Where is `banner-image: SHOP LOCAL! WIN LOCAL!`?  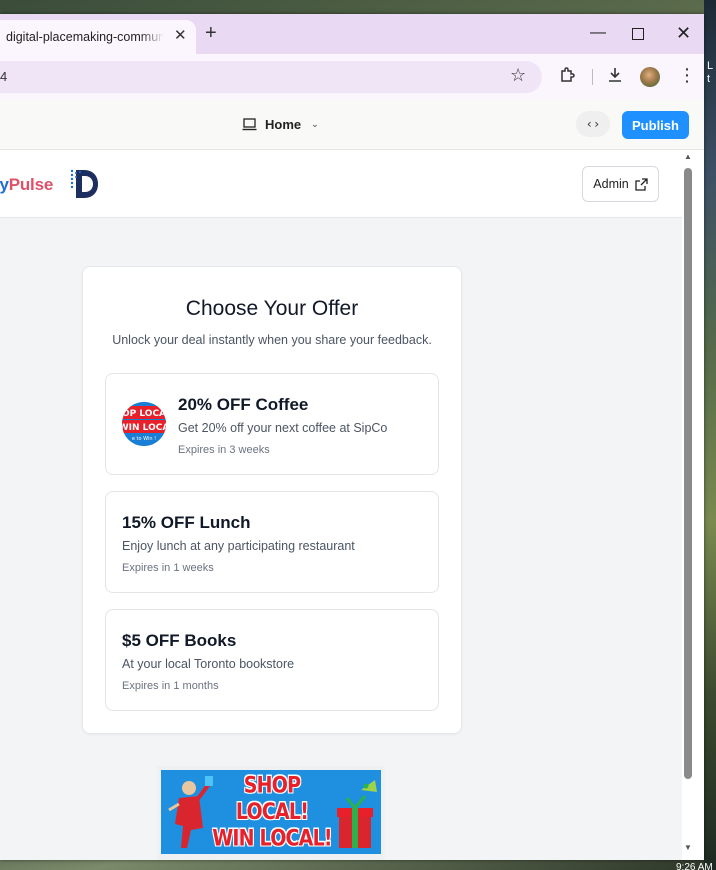 banner-image: SHOP LOCAL! WIN LOCAL! is located at coordinates (271, 812).